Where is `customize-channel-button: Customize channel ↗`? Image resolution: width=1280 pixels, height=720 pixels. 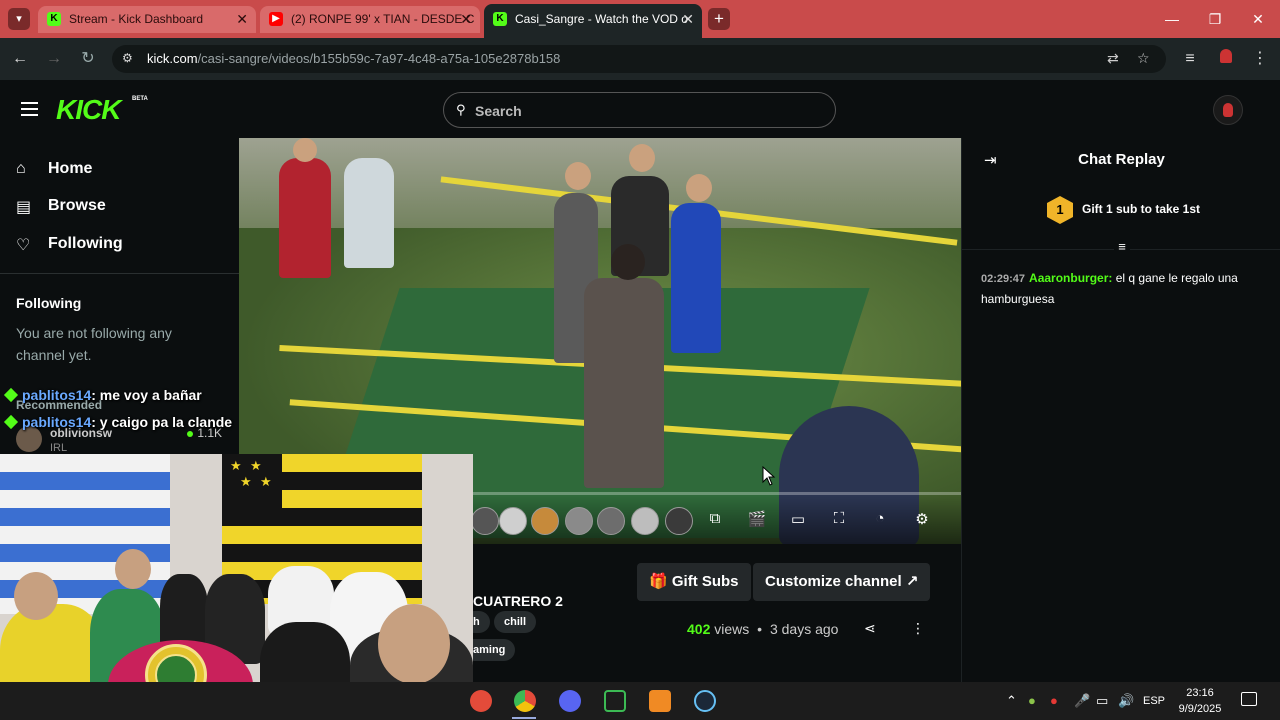 customize-channel-button: Customize channel ↗ is located at coordinates (842, 582).